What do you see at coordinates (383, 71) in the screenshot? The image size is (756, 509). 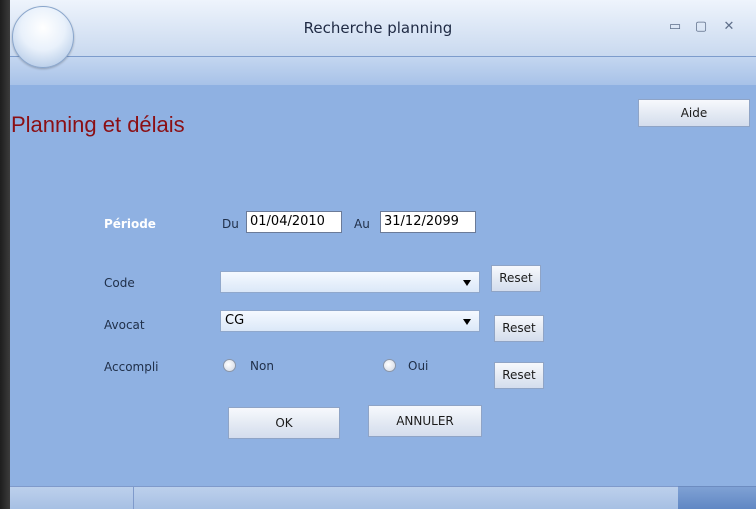 I see `ribbon-bar` at bounding box center [383, 71].